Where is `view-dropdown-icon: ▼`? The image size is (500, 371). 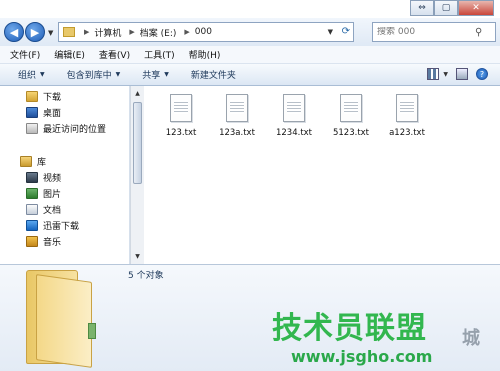
view-dropdown-icon: ▼ is located at coordinates (445, 74).